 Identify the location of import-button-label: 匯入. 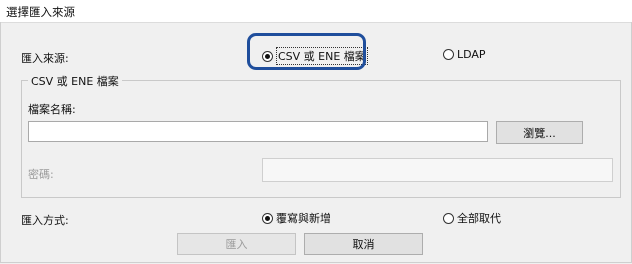
(236, 244).